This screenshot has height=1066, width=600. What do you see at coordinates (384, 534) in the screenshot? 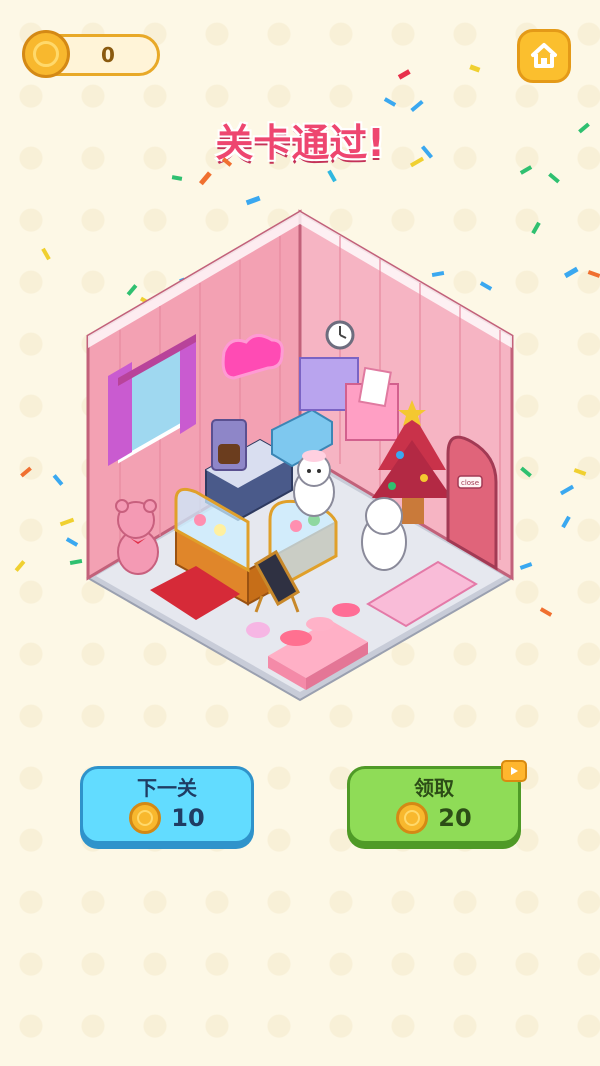
I see `bear-customer` at bounding box center [384, 534].